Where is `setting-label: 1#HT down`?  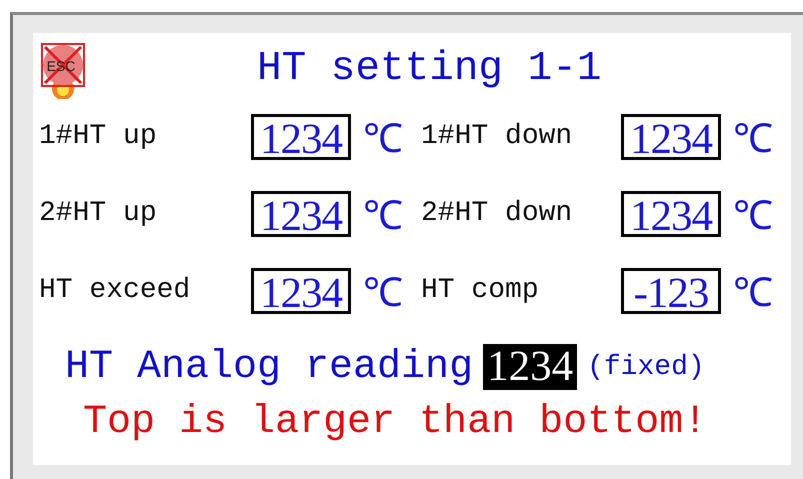 setting-label: 1#HT down is located at coordinates (497, 136).